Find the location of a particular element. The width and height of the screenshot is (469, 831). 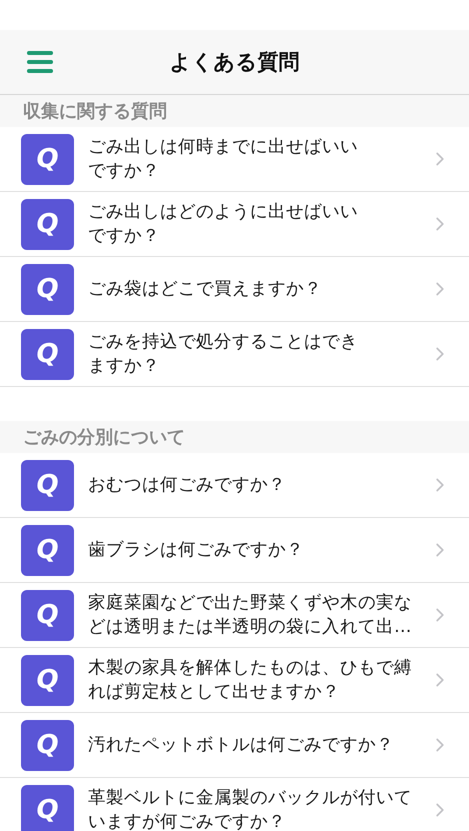

question-text: ごみ袋はどこで買えますか？ is located at coordinates (205, 289).